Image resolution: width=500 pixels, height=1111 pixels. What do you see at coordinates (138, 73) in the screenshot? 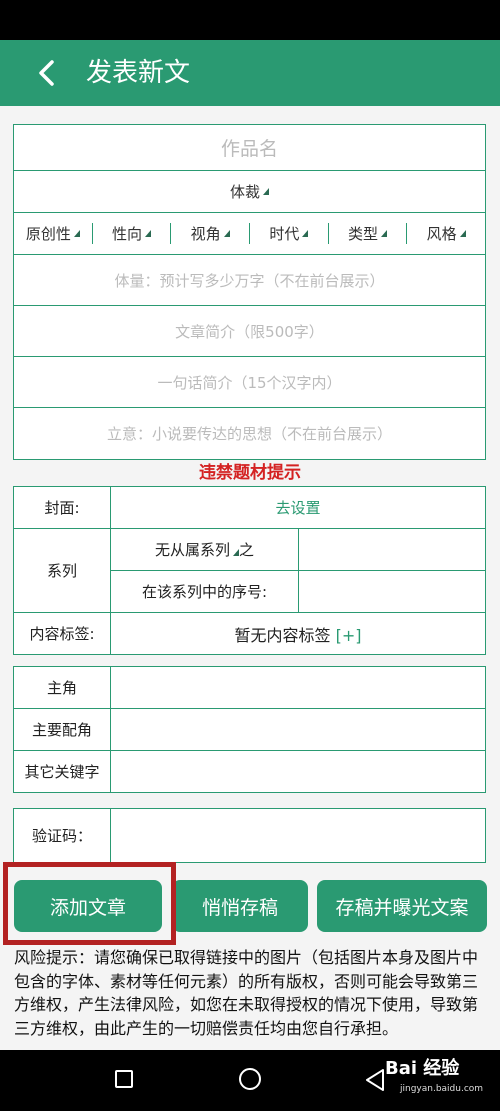
I see `page-title: 发表新文` at bounding box center [138, 73].